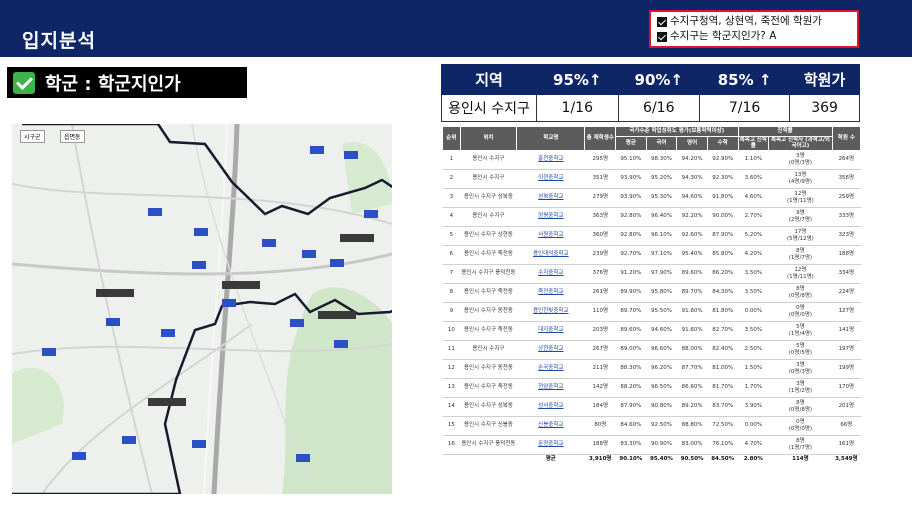  I want to click on school-name-link: 신봉중학교, so click(550, 426).